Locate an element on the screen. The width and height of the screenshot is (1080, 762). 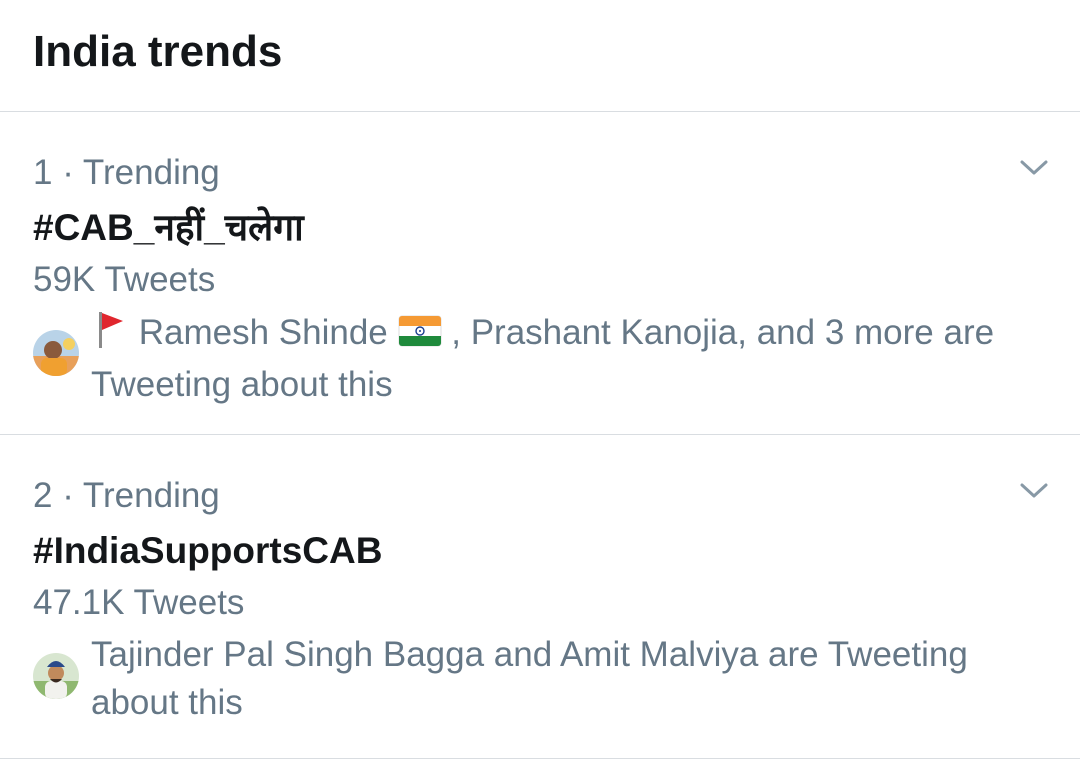
trend-tweet-count: 59K Tweets is located at coordinates (124, 279).